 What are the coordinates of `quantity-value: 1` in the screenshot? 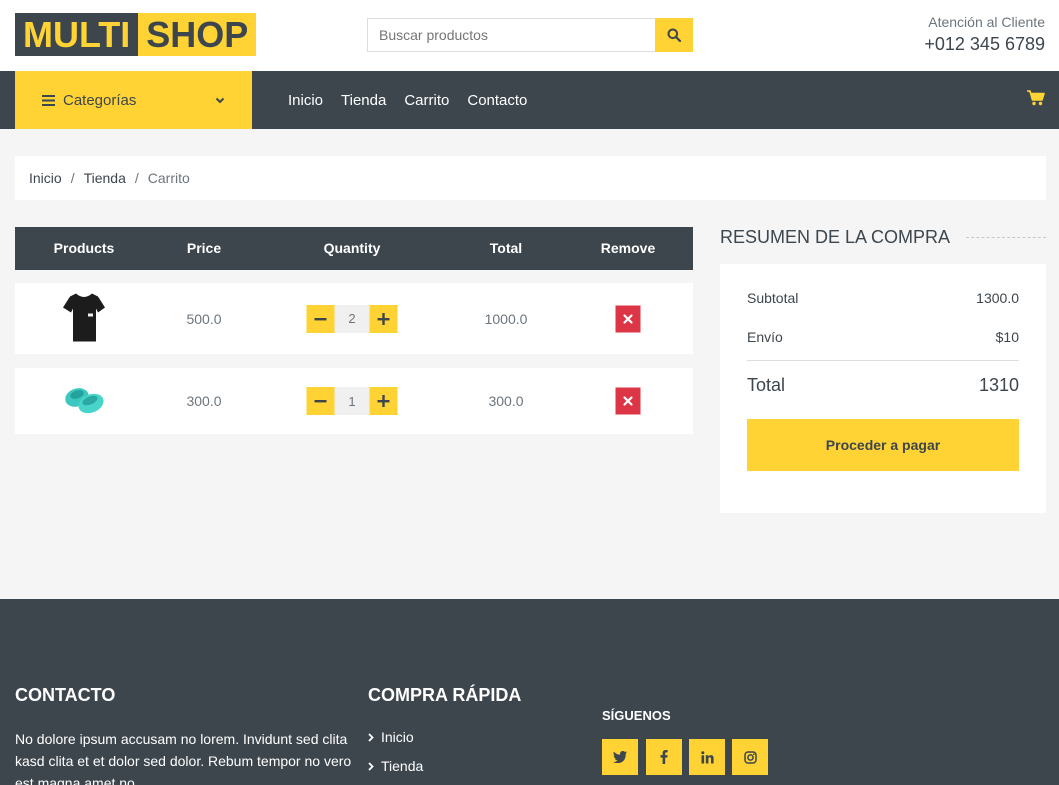 It's located at (352, 401).